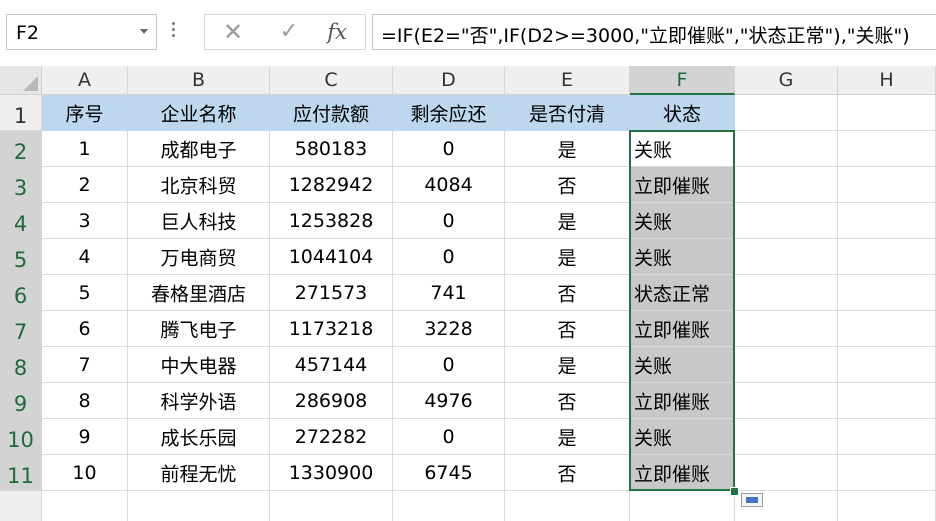  What do you see at coordinates (85, 401) in the screenshot?
I see `table-cell: 8` at bounding box center [85, 401].